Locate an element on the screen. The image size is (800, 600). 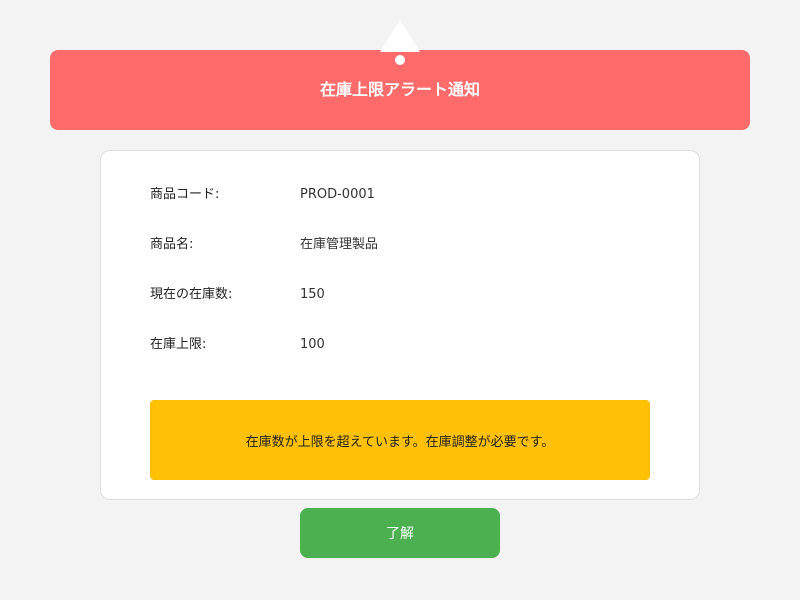
current-stock-value: 150 is located at coordinates (312, 294).